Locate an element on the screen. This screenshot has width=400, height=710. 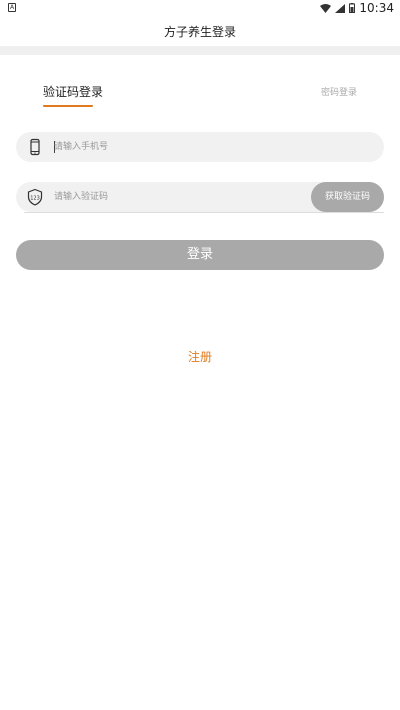
get-code-button: 获取验证码 is located at coordinates (347, 197).